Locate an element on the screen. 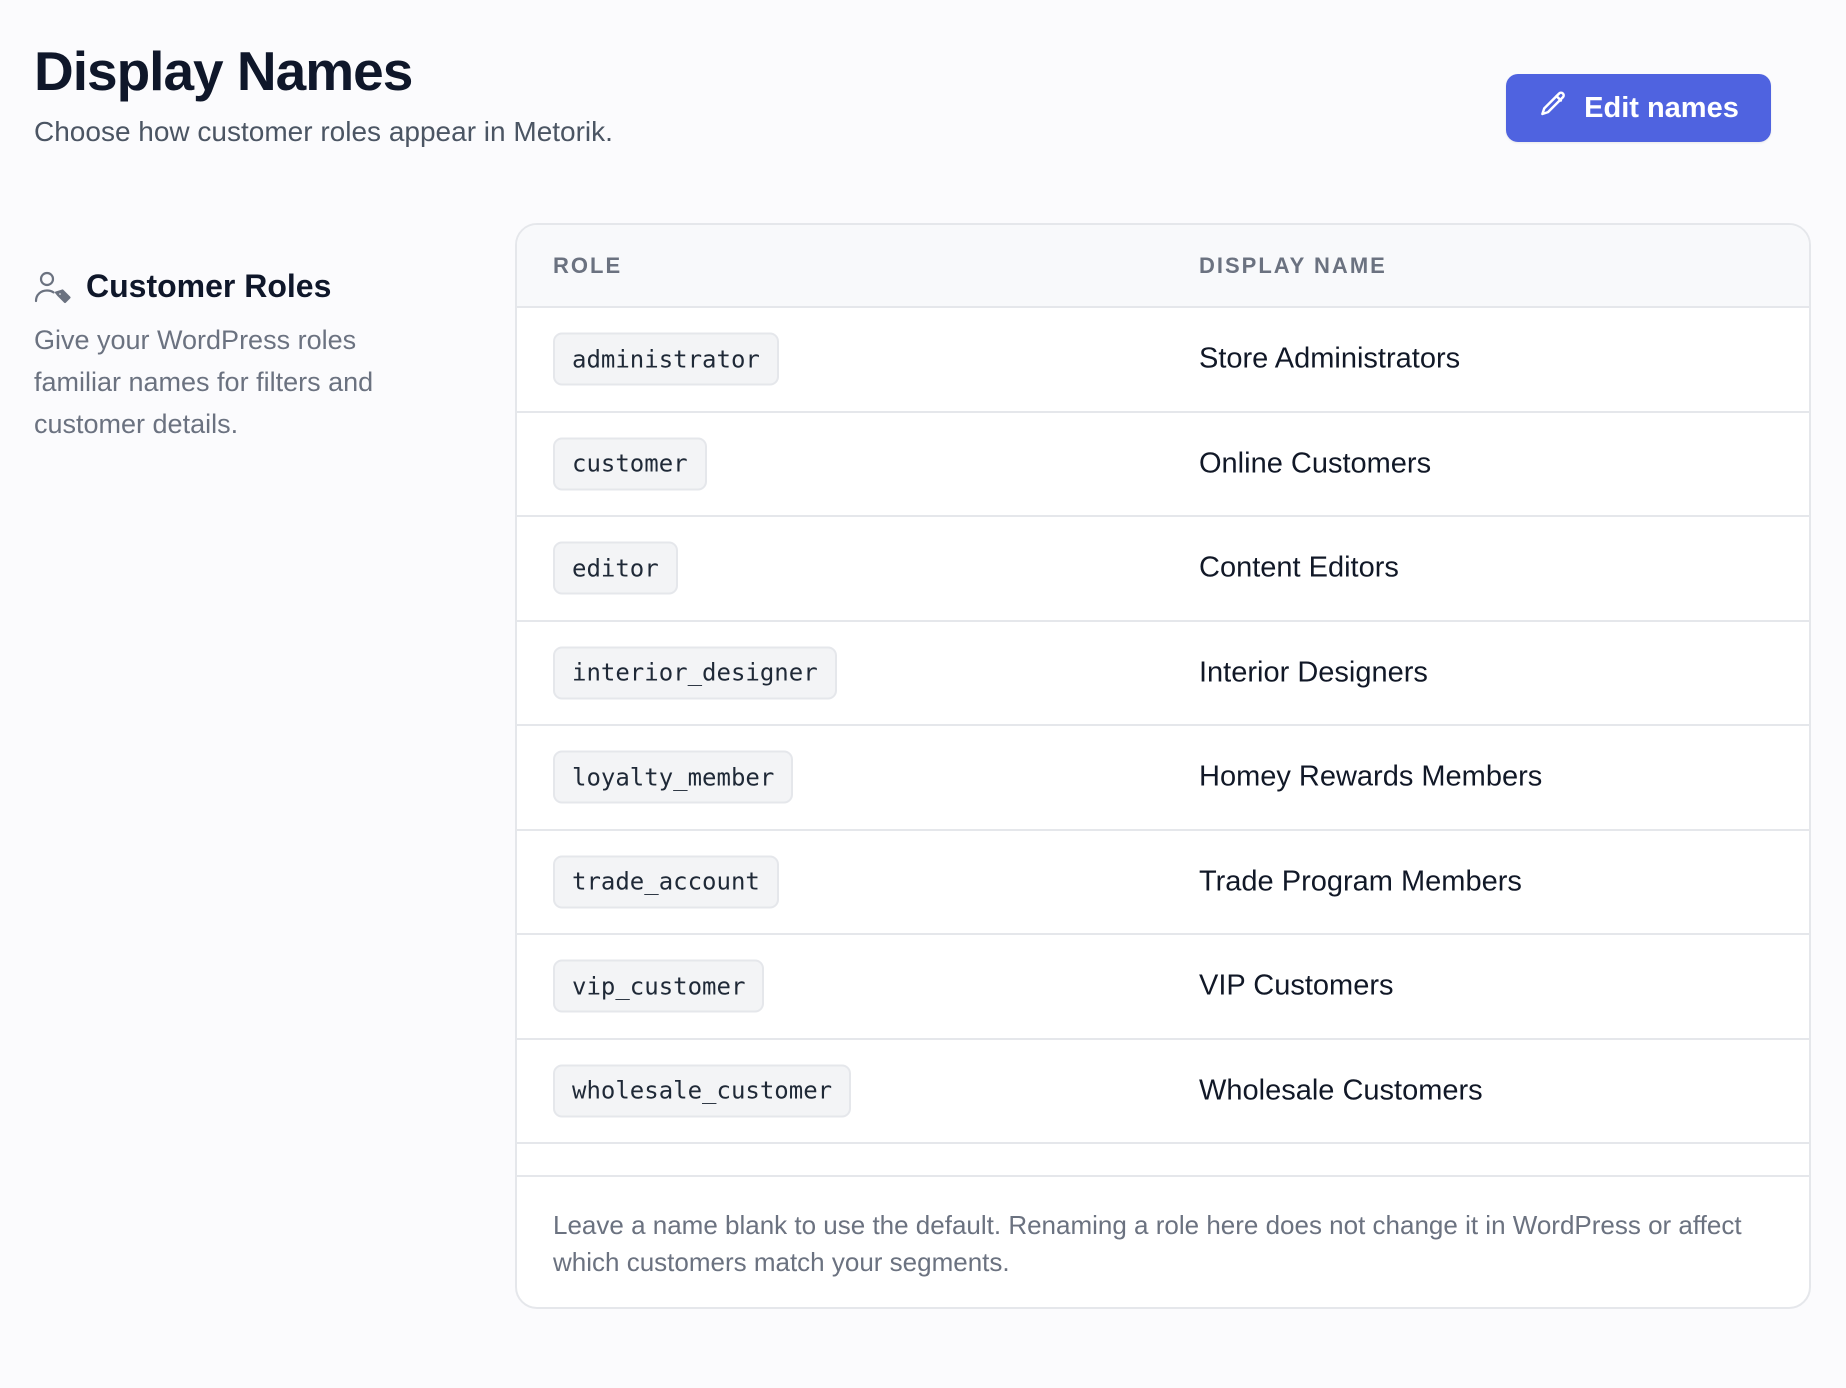 This screenshot has height=1388, width=1846. role-key: wholesale_customer is located at coordinates (702, 1091).